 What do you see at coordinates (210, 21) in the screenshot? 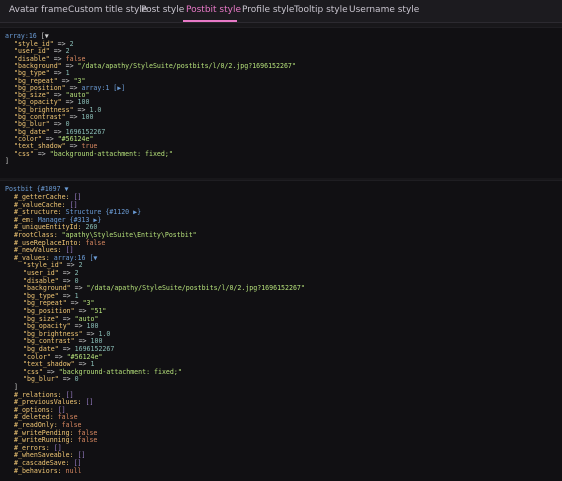
I see `active-tab-indicator` at bounding box center [210, 21].